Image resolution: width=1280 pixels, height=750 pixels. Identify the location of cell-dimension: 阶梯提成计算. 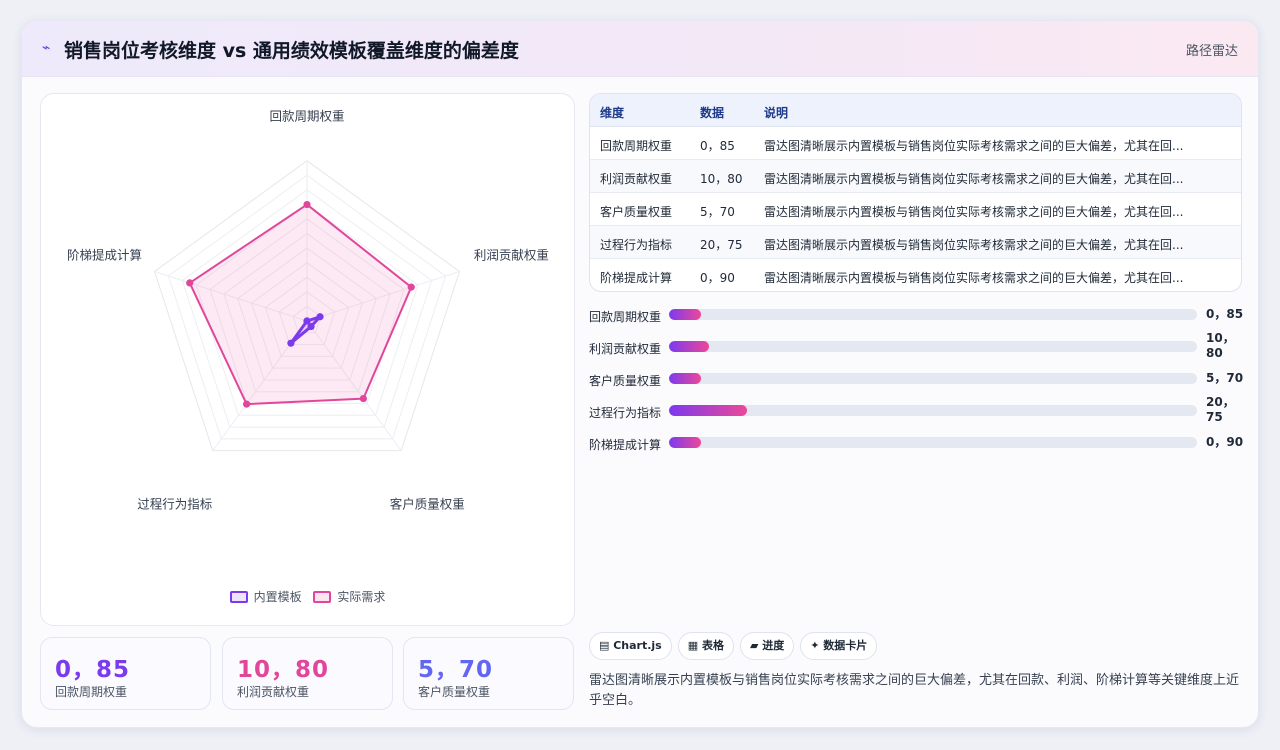
(636, 278).